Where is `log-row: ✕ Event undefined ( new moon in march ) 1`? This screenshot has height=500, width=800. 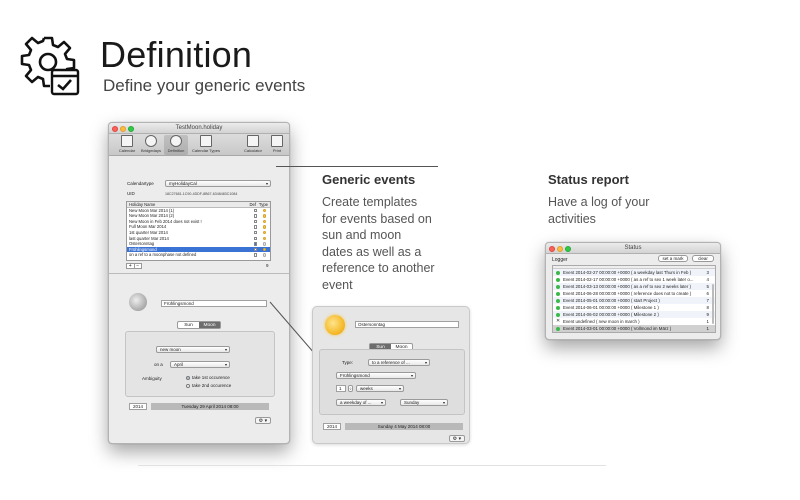
log-row: ✕ Event undefined ( new moon in march ) 1 is located at coordinates (634, 321).